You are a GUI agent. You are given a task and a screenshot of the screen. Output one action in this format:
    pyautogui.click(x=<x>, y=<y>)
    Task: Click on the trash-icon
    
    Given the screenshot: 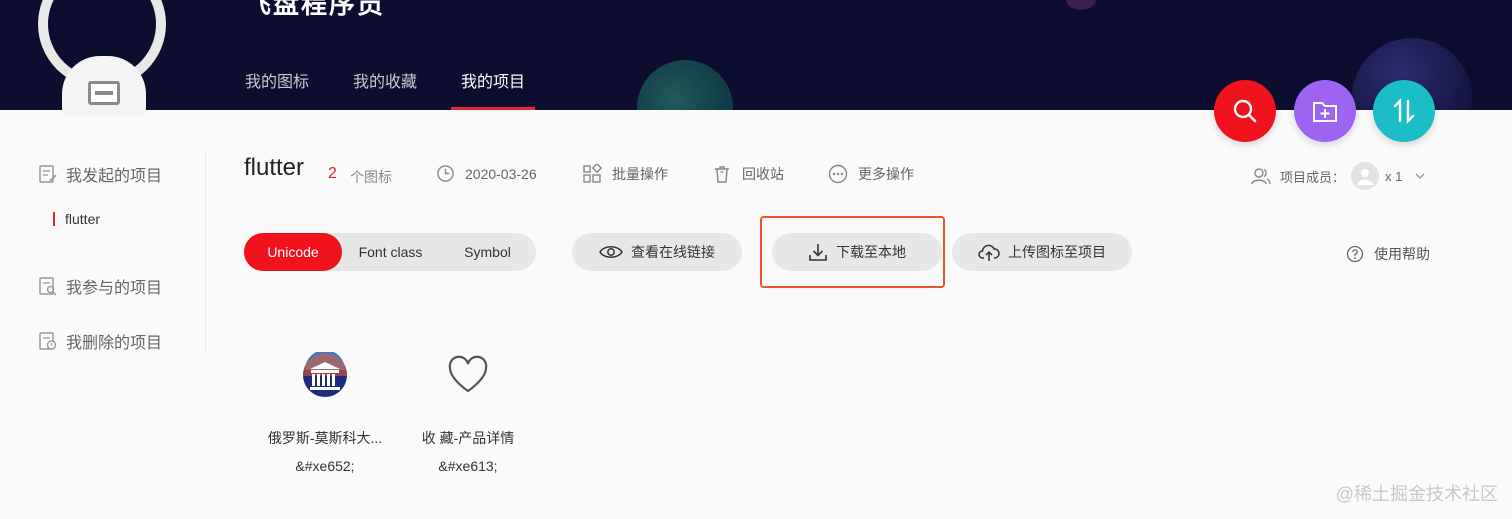 What is the action you would take?
    pyautogui.click(x=722, y=174)
    